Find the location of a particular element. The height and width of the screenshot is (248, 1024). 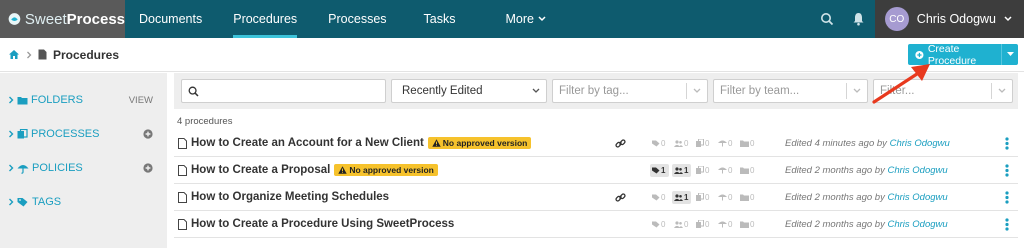

edited-text: Edited 4 minutes ago by is located at coordinates (836, 143).